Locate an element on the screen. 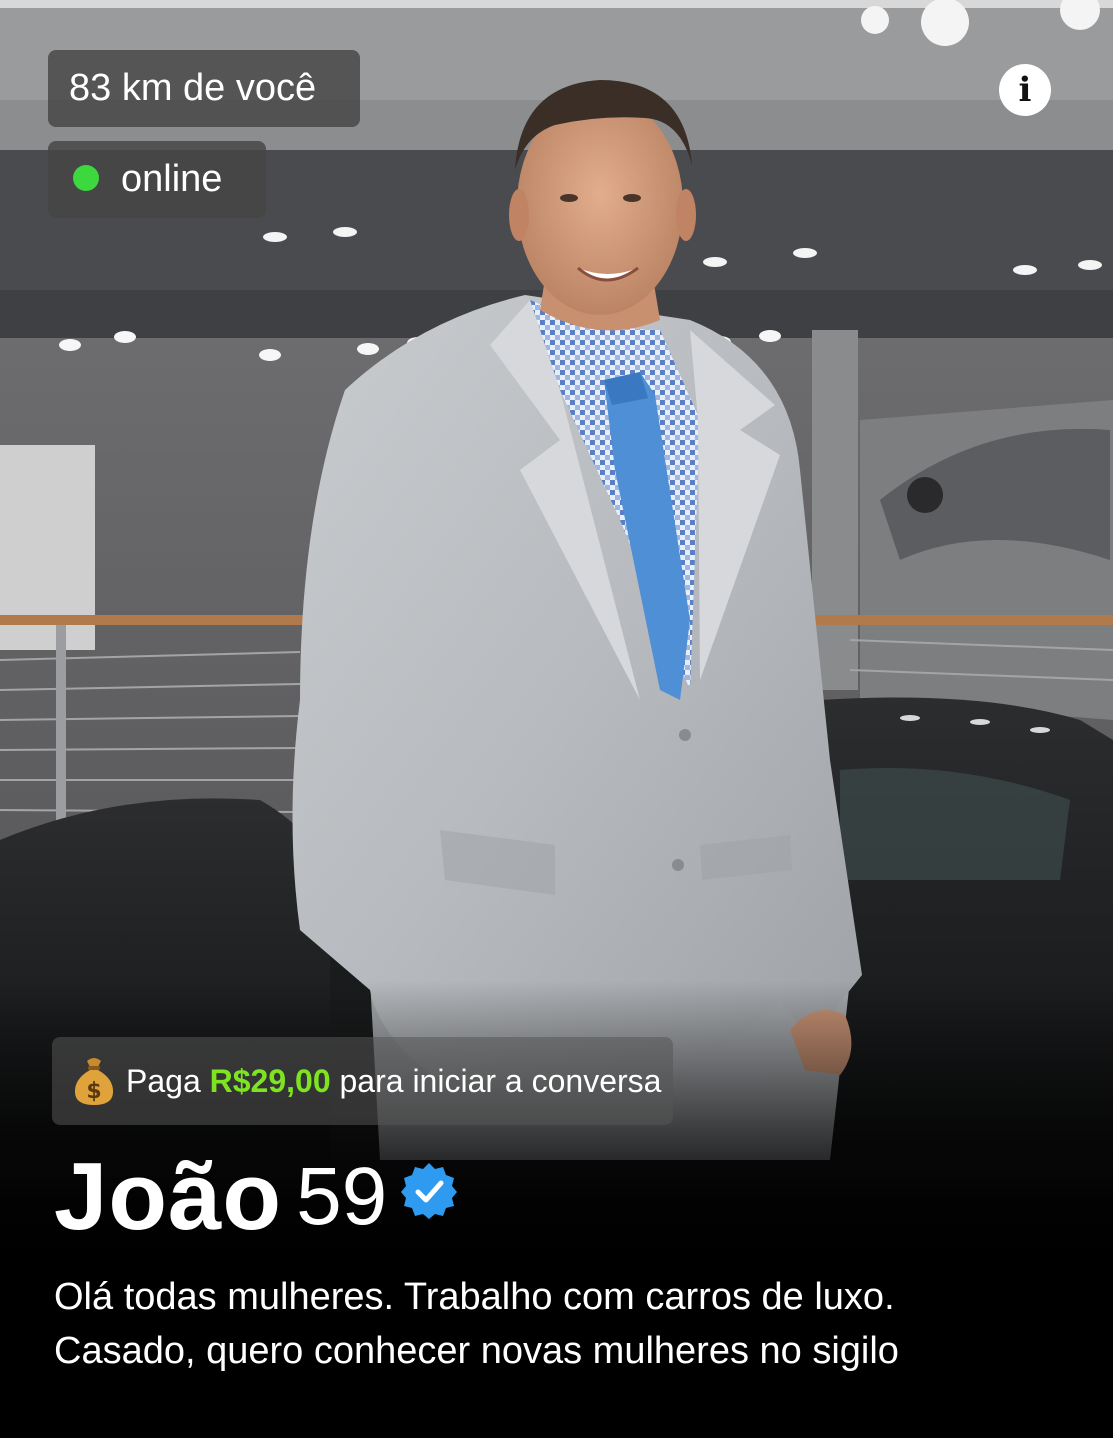 The height and width of the screenshot is (1438, 1113). info-icon: i is located at coordinates (1025, 90).